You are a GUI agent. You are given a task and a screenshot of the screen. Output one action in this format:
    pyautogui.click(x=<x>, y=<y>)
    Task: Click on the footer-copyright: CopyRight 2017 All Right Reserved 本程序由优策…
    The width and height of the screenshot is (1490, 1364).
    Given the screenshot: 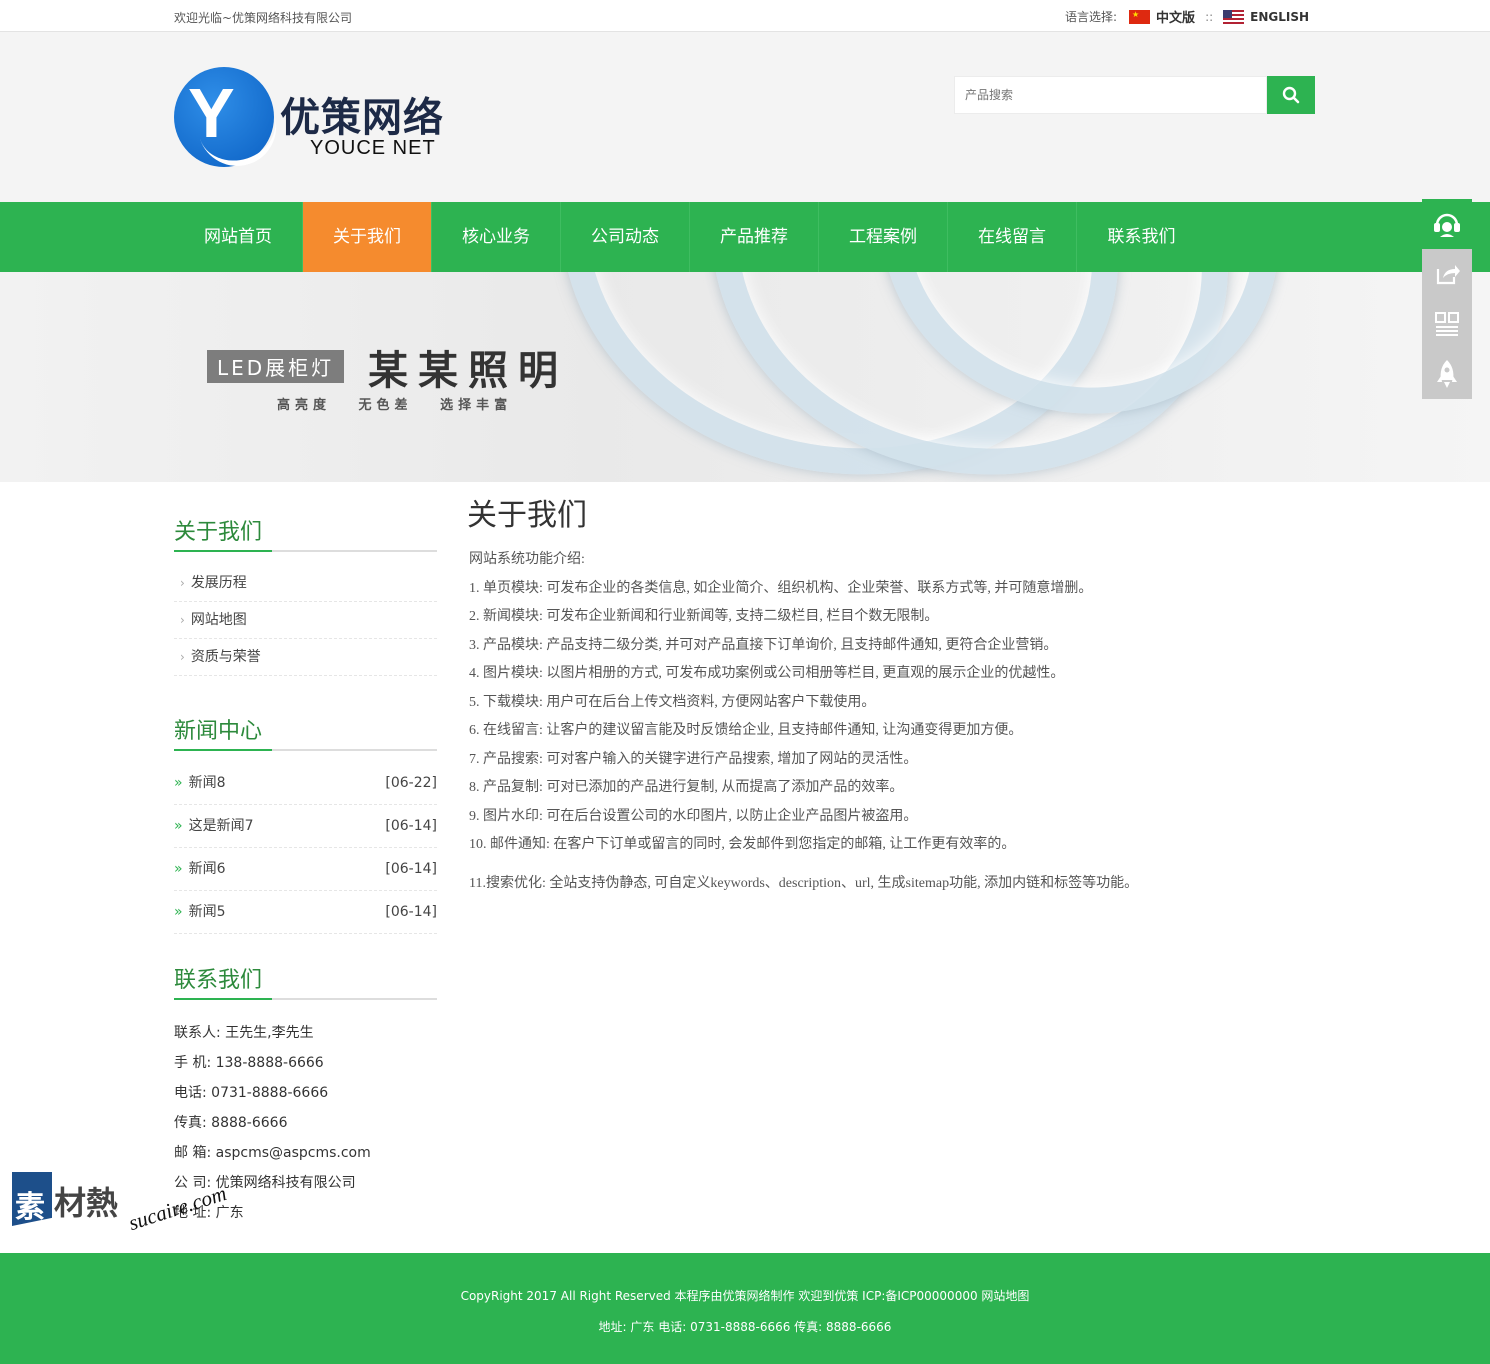 What is the action you would take?
    pyautogui.click(x=745, y=1296)
    